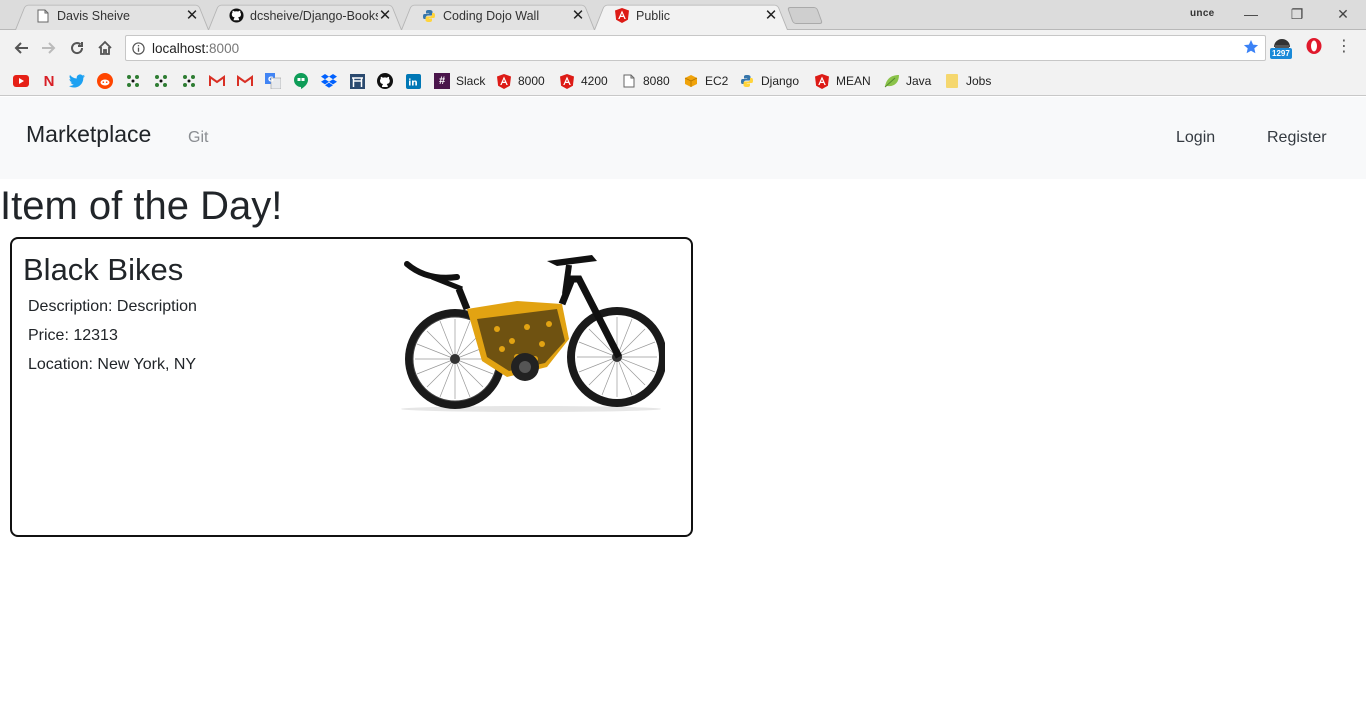  What do you see at coordinates (156, 306) in the screenshot?
I see `description-value: Description` at bounding box center [156, 306].